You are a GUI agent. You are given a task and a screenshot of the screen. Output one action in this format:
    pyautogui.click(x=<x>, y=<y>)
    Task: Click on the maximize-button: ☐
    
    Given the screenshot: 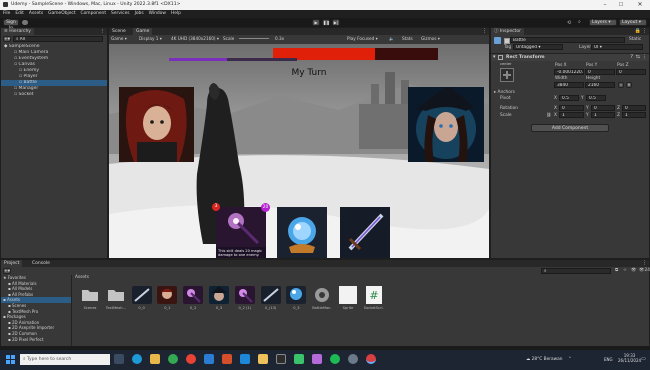 What is the action you would take?
    pyautogui.click(x=621, y=5)
    